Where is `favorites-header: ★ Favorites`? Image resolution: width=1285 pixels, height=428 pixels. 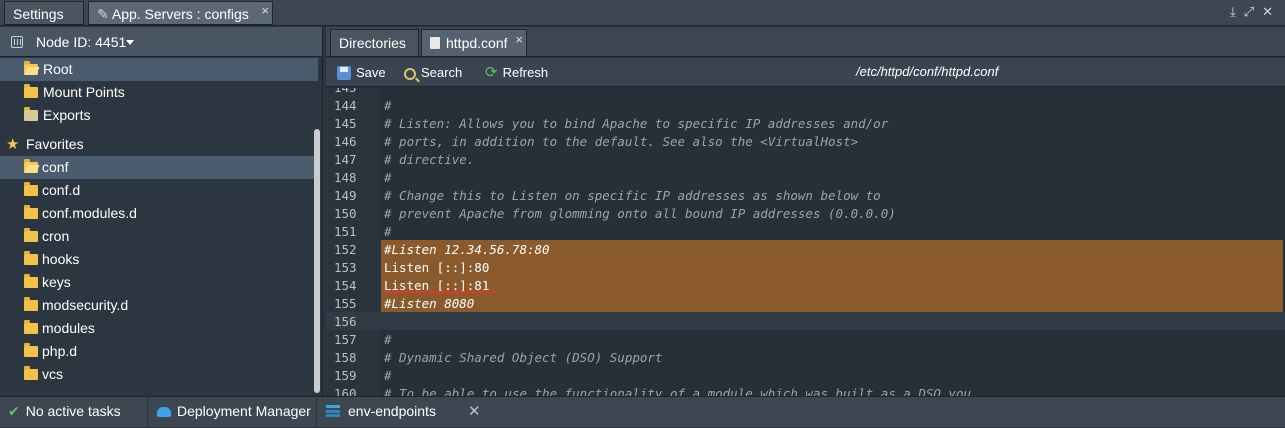
favorites-header: ★ Favorites is located at coordinates (159, 144).